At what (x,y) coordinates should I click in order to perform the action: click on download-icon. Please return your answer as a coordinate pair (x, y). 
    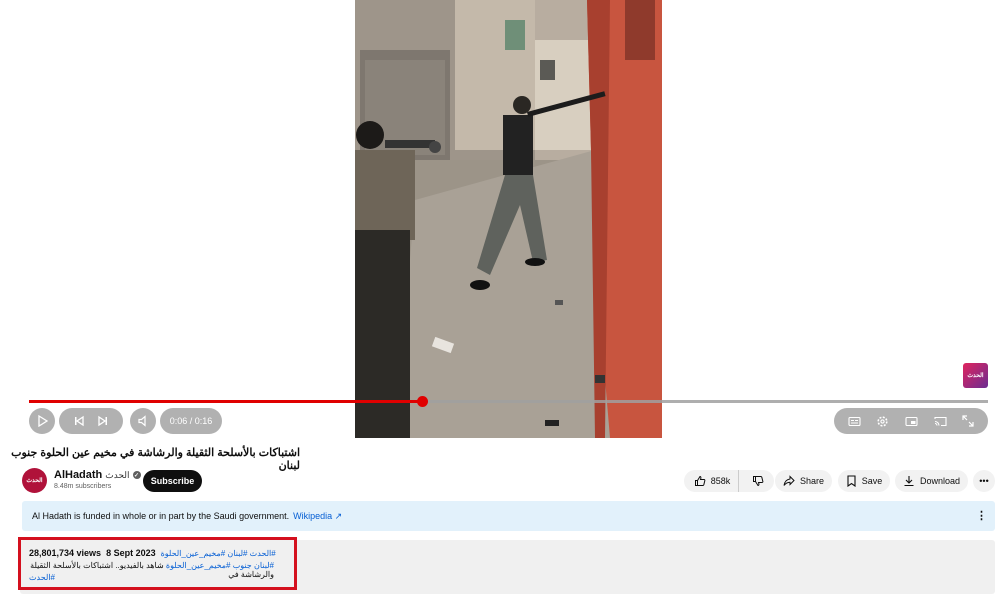
    Looking at the image, I should click on (909, 481).